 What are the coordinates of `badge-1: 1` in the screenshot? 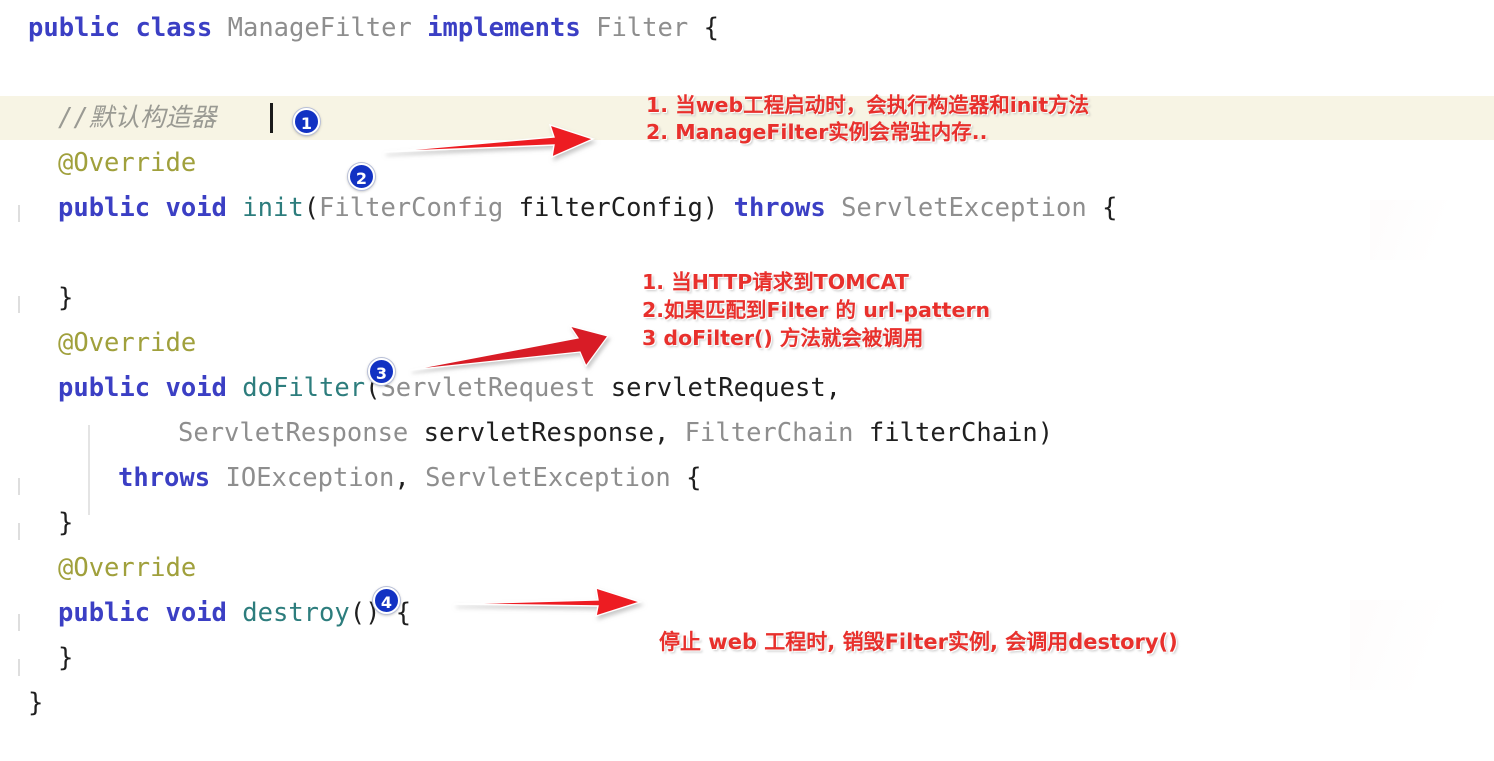 It's located at (306, 121).